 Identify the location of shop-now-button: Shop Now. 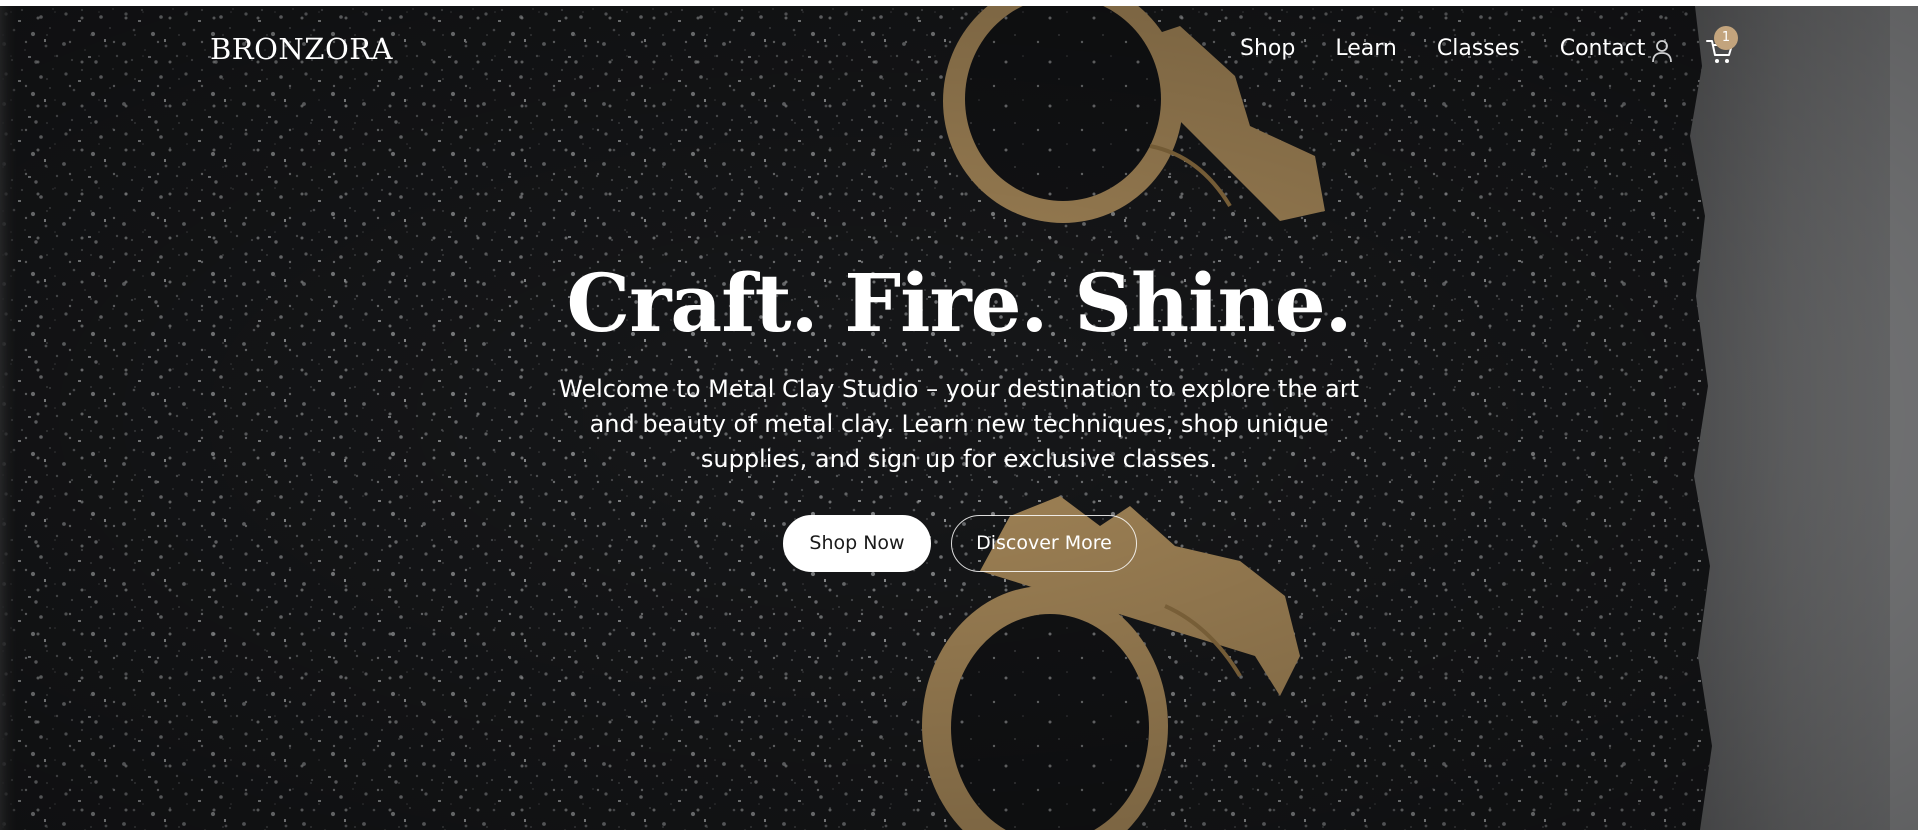
(857, 543).